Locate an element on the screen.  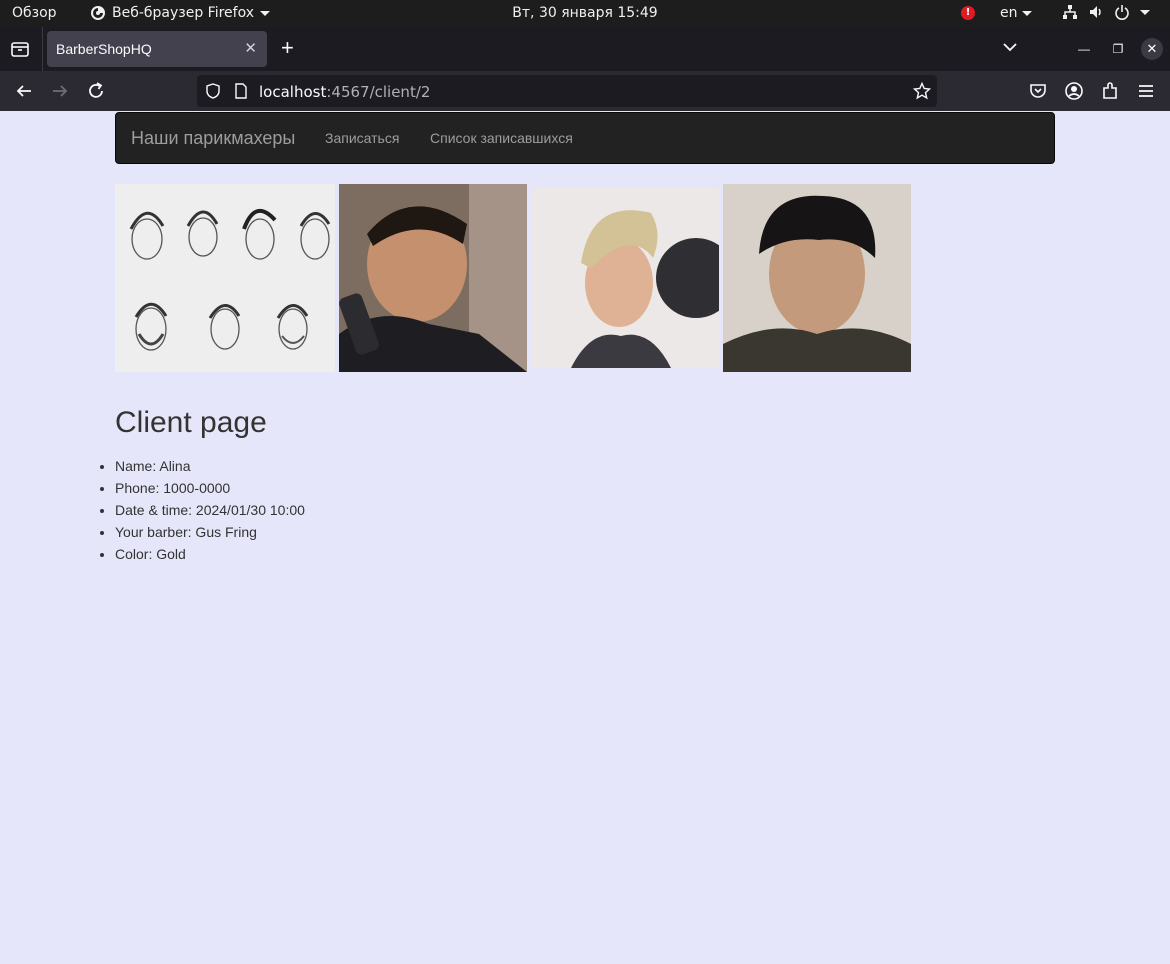
menu-icon is located at coordinates (1146, 91).